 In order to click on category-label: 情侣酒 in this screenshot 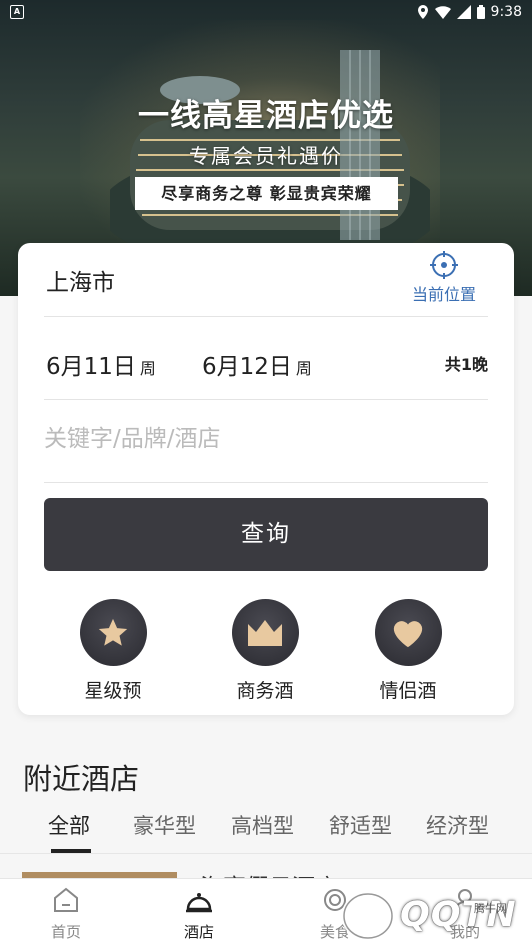, I will do `click(408, 691)`.